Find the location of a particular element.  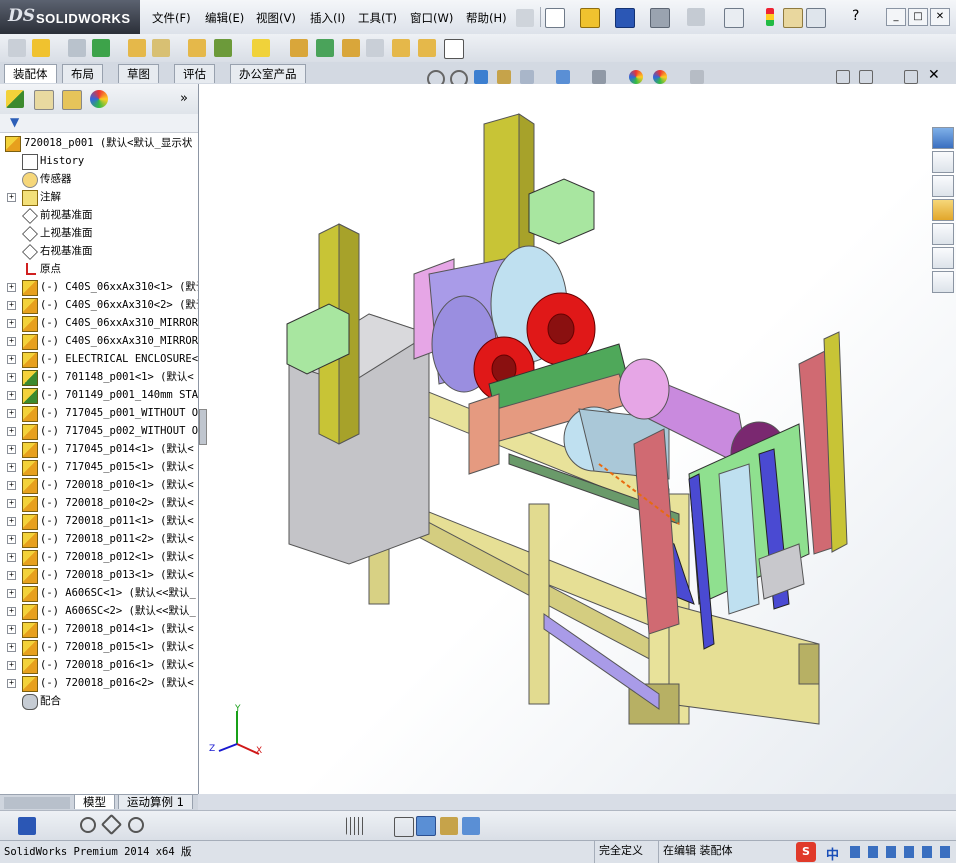

tab-scroll-arrows is located at coordinates (37, 803).